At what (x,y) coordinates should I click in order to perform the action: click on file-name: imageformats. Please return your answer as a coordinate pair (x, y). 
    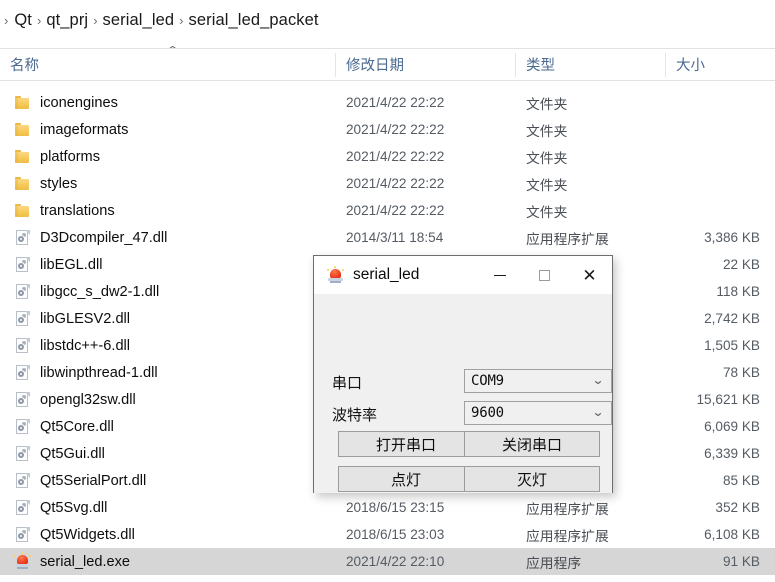
    Looking at the image, I should click on (84, 129).